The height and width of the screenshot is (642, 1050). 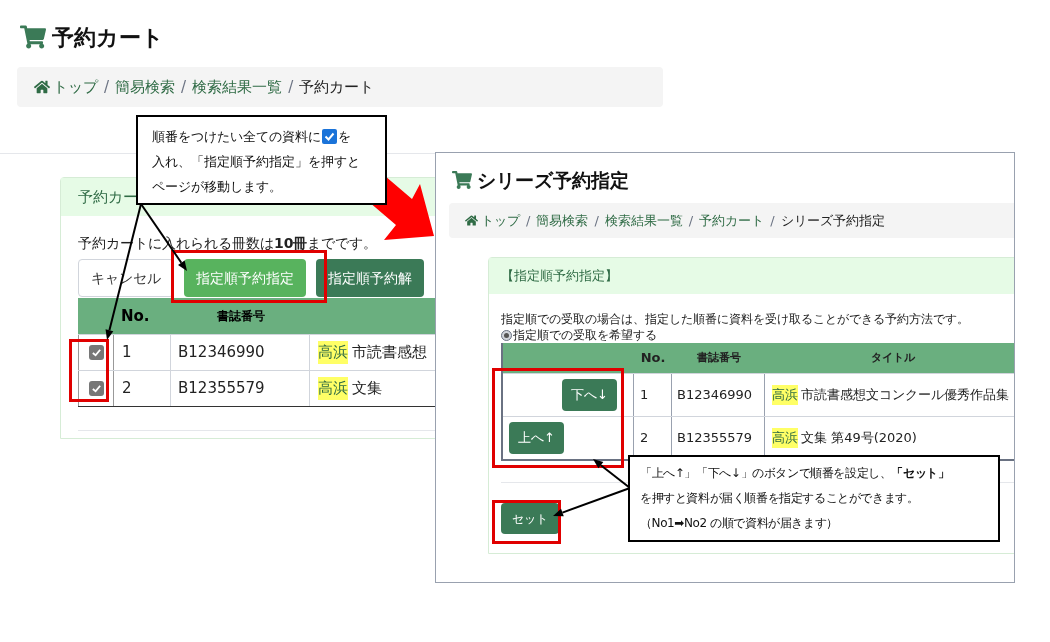 I want to click on table-cell: B12355579, so click(x=240, y=388).